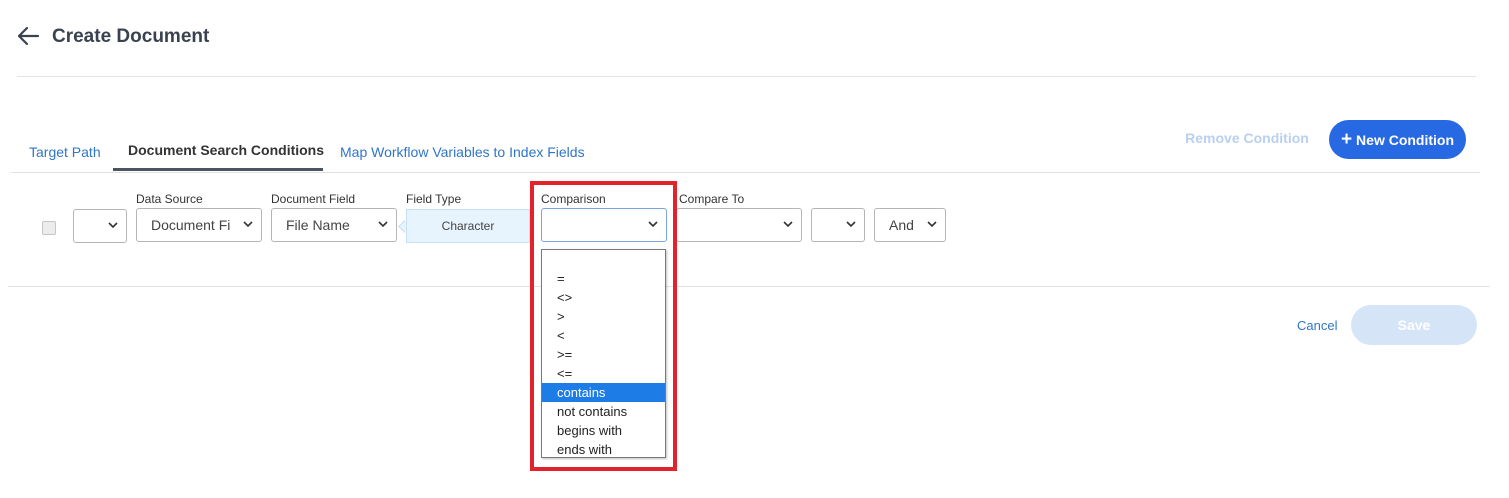  What do you see at coordinates (65, 152) in the screenshot?
I see `tab-target-path: Target Path` at bounding box center [65, 152].